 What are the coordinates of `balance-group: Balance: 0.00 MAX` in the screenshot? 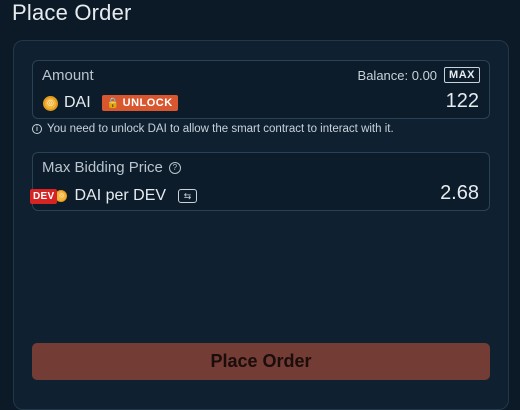 It's located at (419, 75).